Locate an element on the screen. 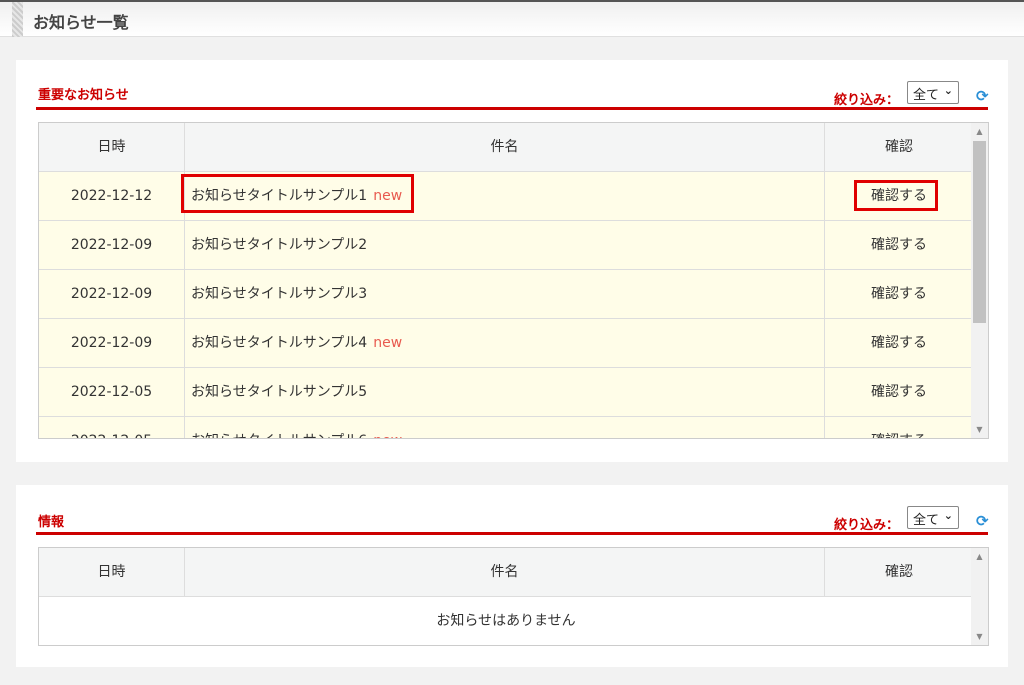 The image size is (1024, 685). subject-link: お知らせタイトルサンプル5 is located at coordinates (279, 392).